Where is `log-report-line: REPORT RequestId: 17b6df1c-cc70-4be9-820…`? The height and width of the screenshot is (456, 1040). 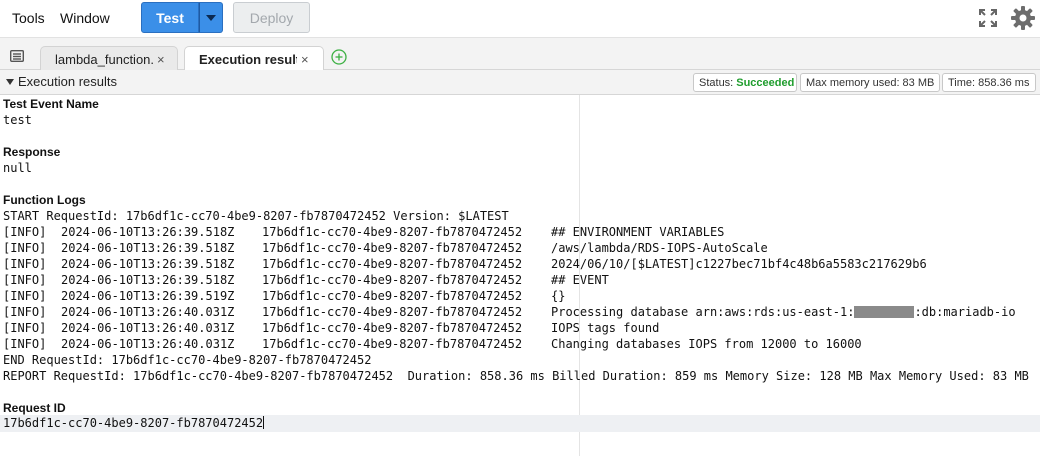 log-report-line: REPORT RequestId: 17b6df1c-cc70-4be9-820… is located at coordinates (516, 376).